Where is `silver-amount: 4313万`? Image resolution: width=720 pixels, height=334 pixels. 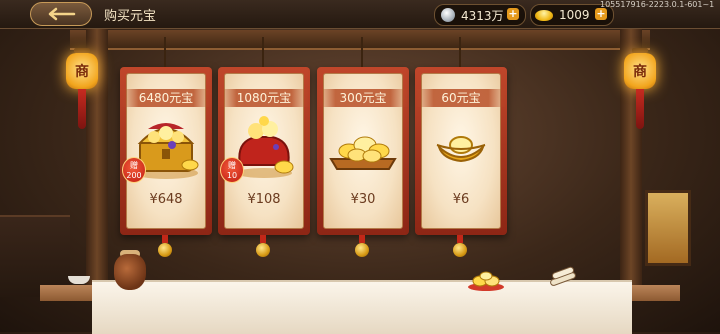
silver-amount: 4313万 is located at coordinates (482, 15).